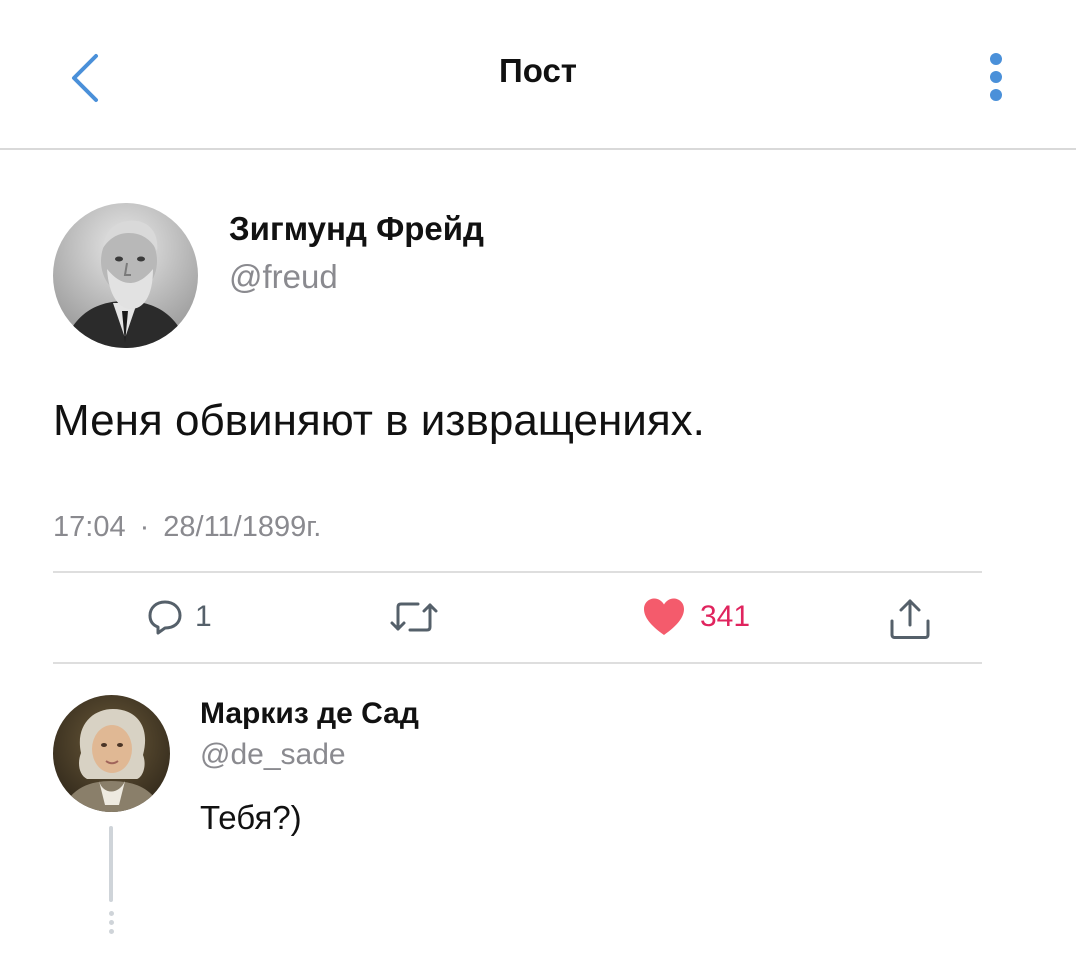  I want to click on like-count: 341, so click(725, 616).